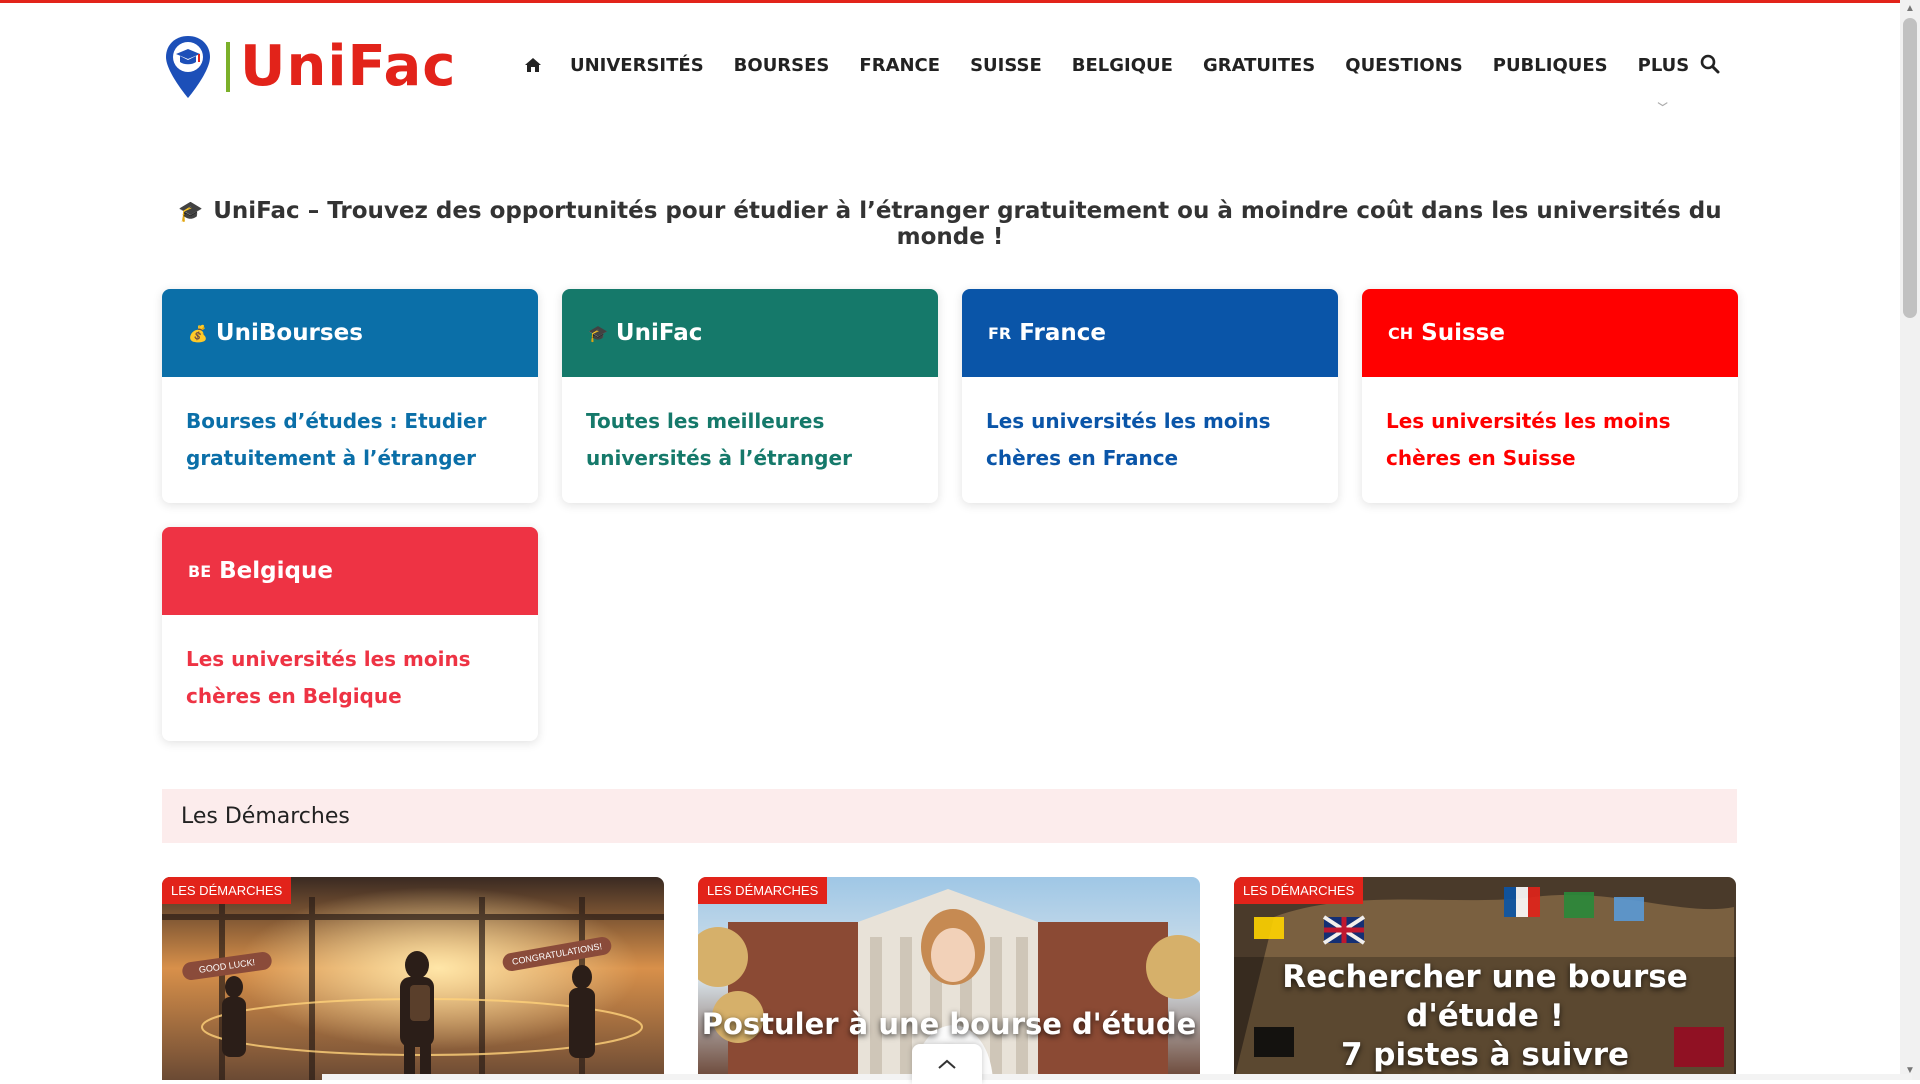 The height and width of the screenshot is (1084, 1920). I want to click on nav-item-suisse: SUISSE, so click(1006, 65).